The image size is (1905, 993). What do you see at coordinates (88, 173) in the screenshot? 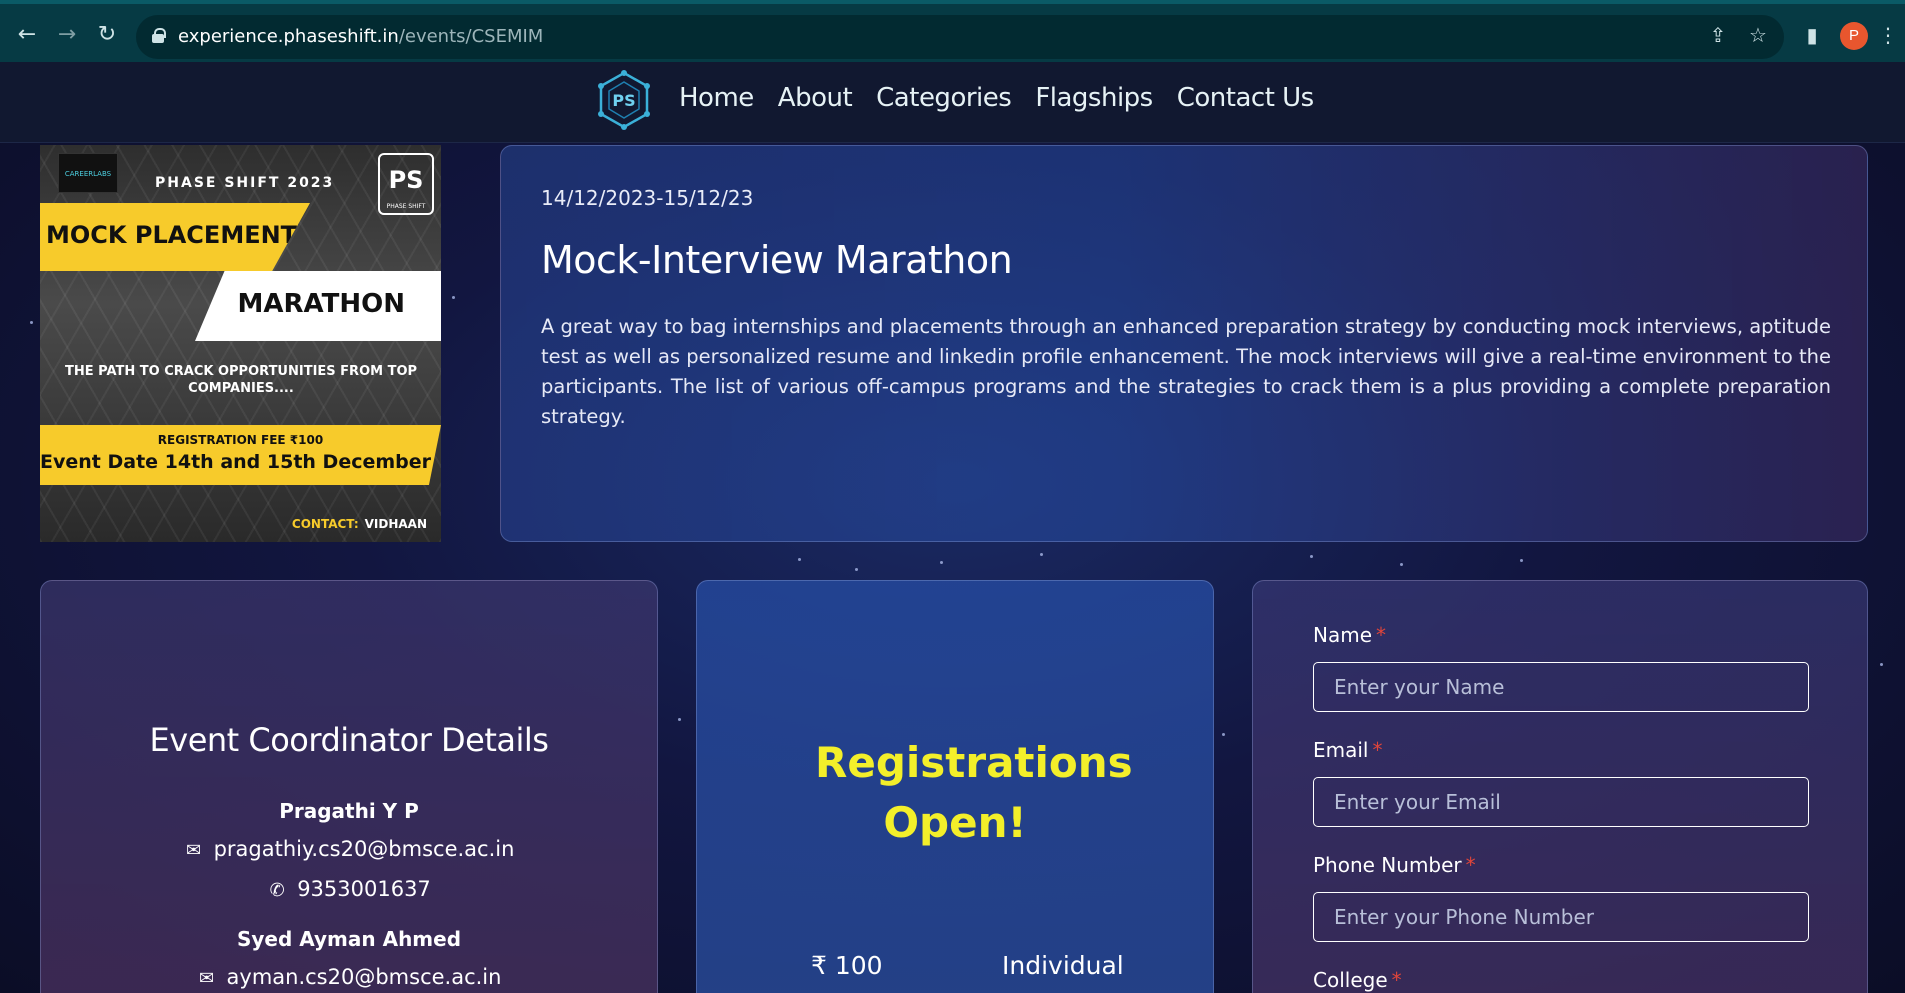
I see `careerlabs-logo: CAREERLABS` at bounding box center [88, 173].